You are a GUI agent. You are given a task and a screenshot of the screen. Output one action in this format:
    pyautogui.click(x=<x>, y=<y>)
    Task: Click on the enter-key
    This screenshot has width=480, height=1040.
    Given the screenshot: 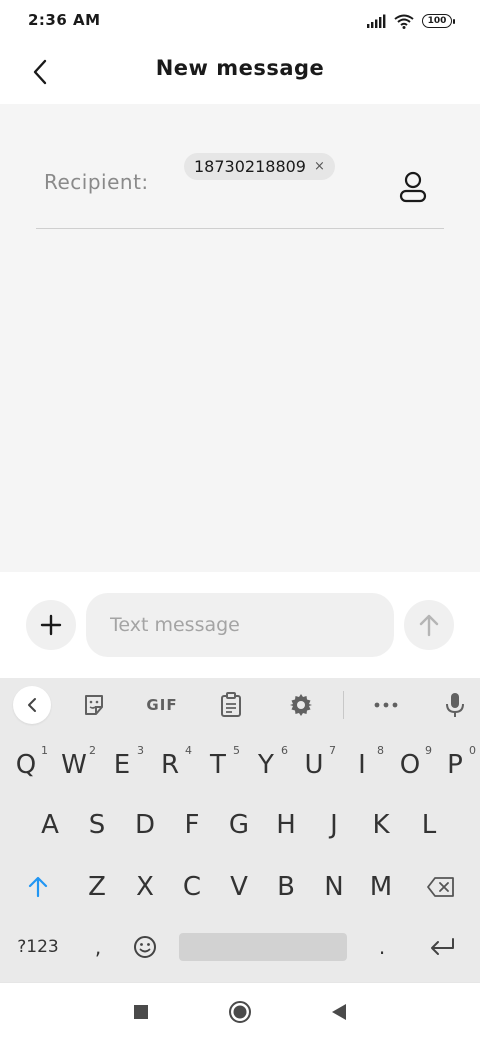 What is the action you would take?
    pyautogui.click(x=442, y=947)
    